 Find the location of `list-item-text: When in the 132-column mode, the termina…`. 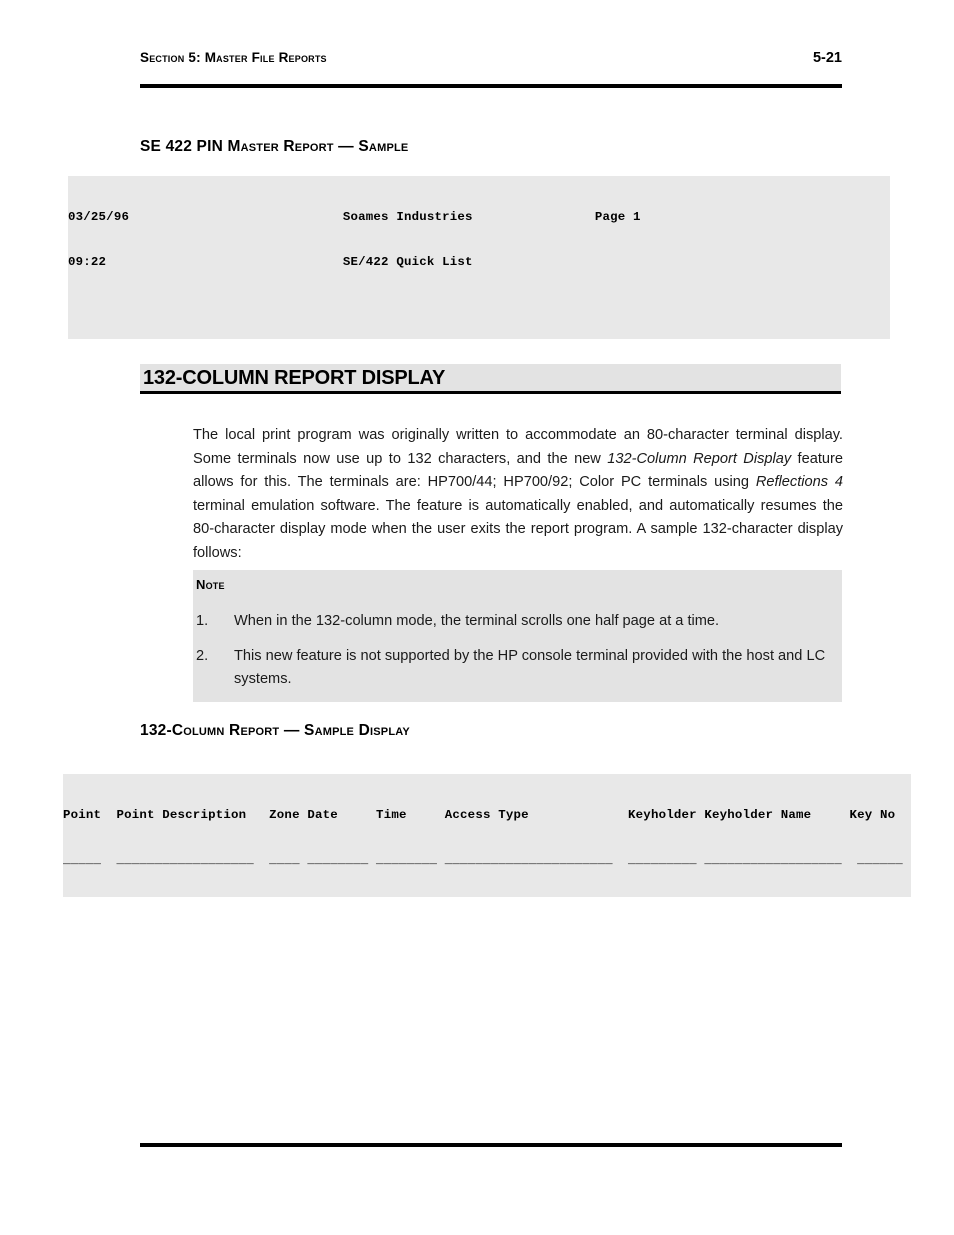

list-item-text: When in the 132-column mode, the termina… is located at coordinates (477, 621).